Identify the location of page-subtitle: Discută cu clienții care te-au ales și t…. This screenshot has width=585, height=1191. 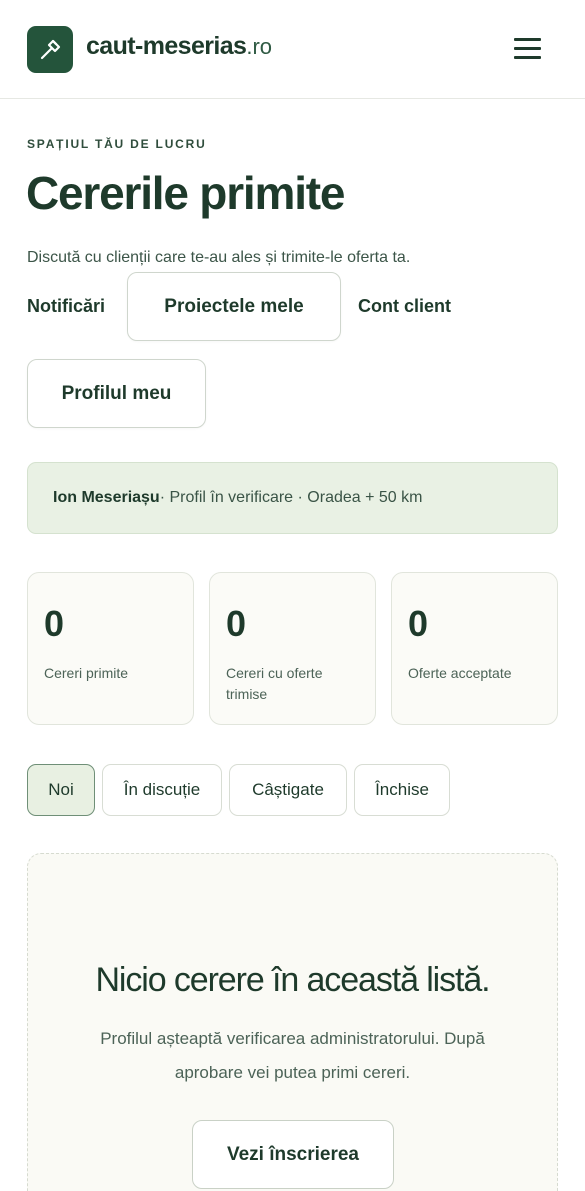
(219, 257).